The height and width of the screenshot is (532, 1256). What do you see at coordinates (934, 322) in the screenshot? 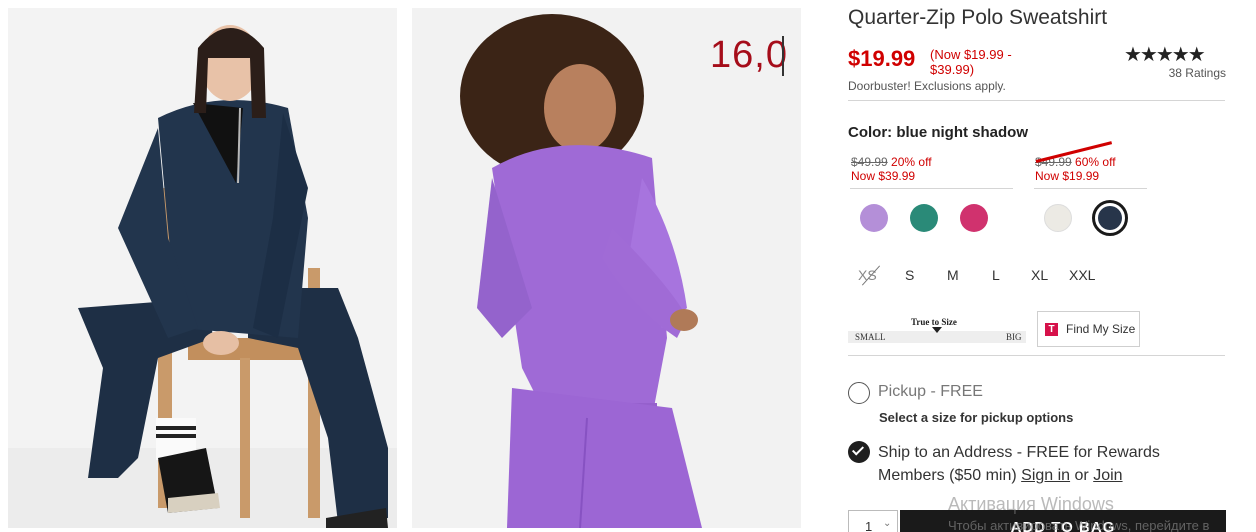
I see `true-to-size-label: True to Size` at bounding box center [934, 322].